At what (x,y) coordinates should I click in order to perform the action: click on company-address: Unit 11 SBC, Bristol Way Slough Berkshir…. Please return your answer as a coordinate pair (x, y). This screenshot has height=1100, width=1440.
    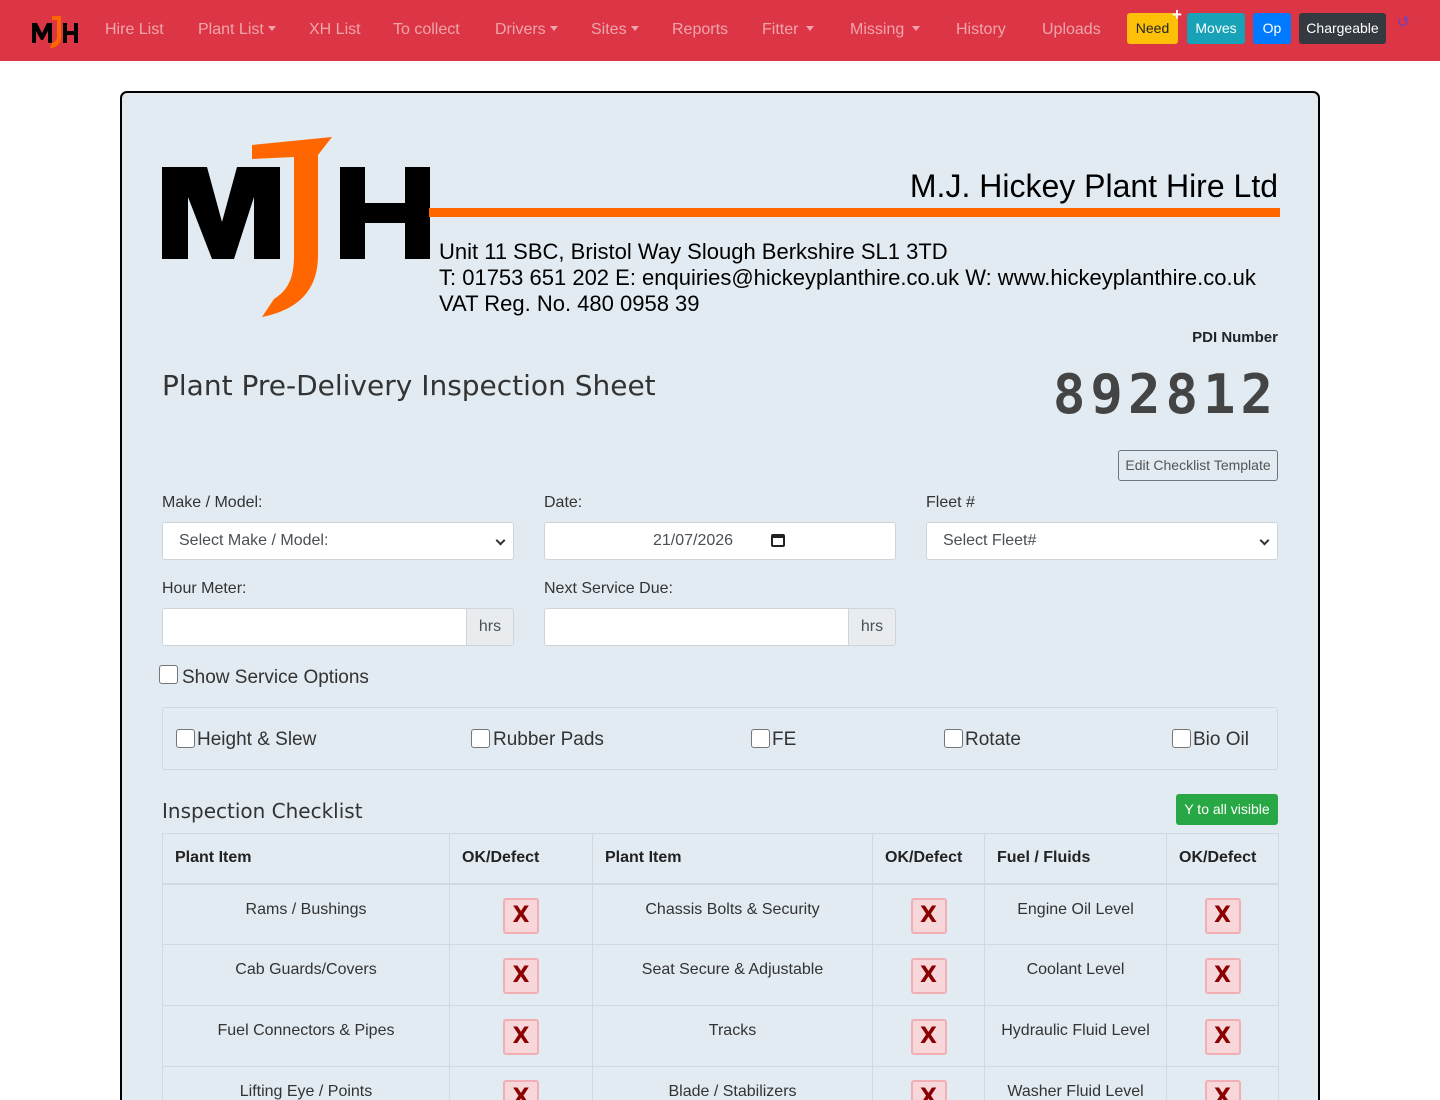
    Looking at the image, I should click on (693, 251).